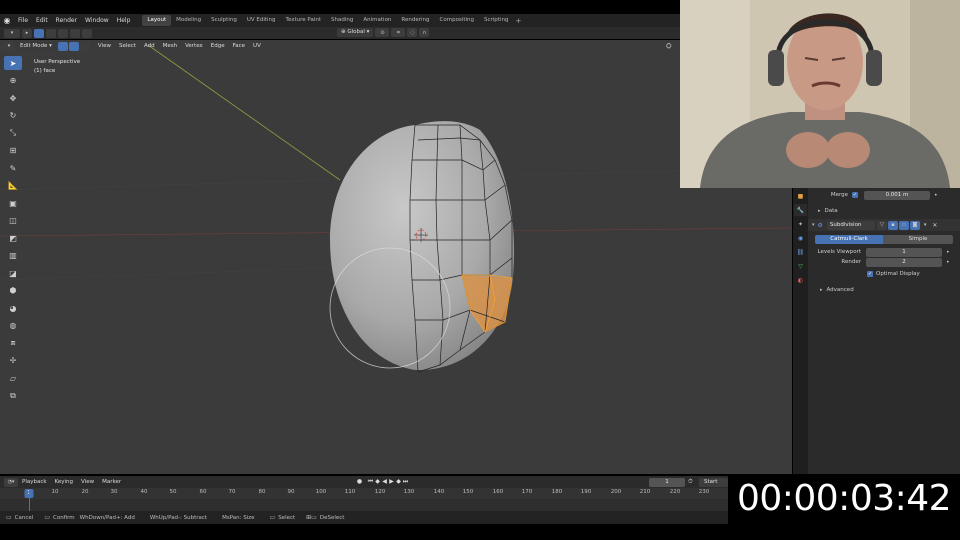  Describe the element at coordinates (13, 63) in the screenshot. I see `select-box-tool-icon: ➤` at that location.